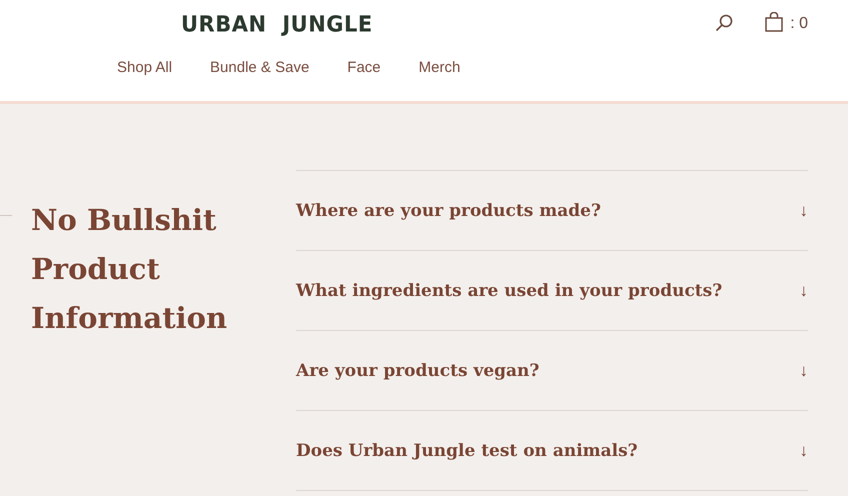  I want to click on nav-link: Face, so click(364, 67).